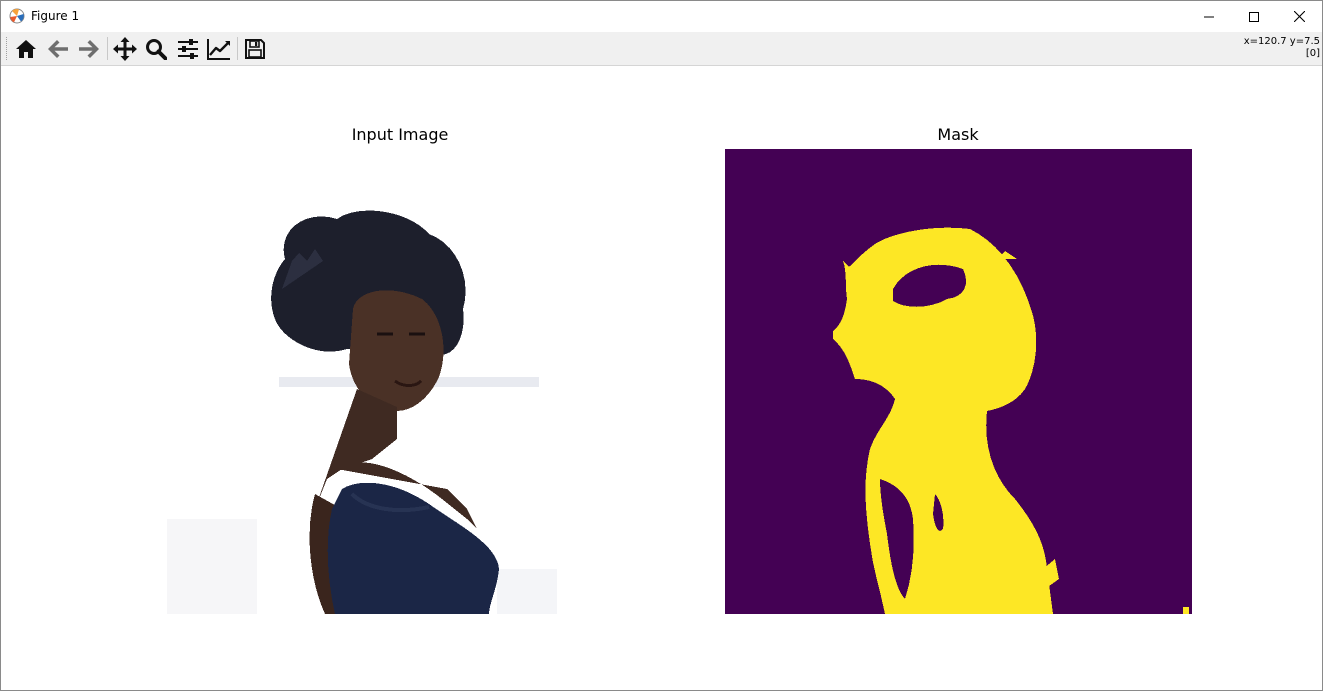 The image size is (1323, 691). I want to click on subplots-button, so click(188, 49).